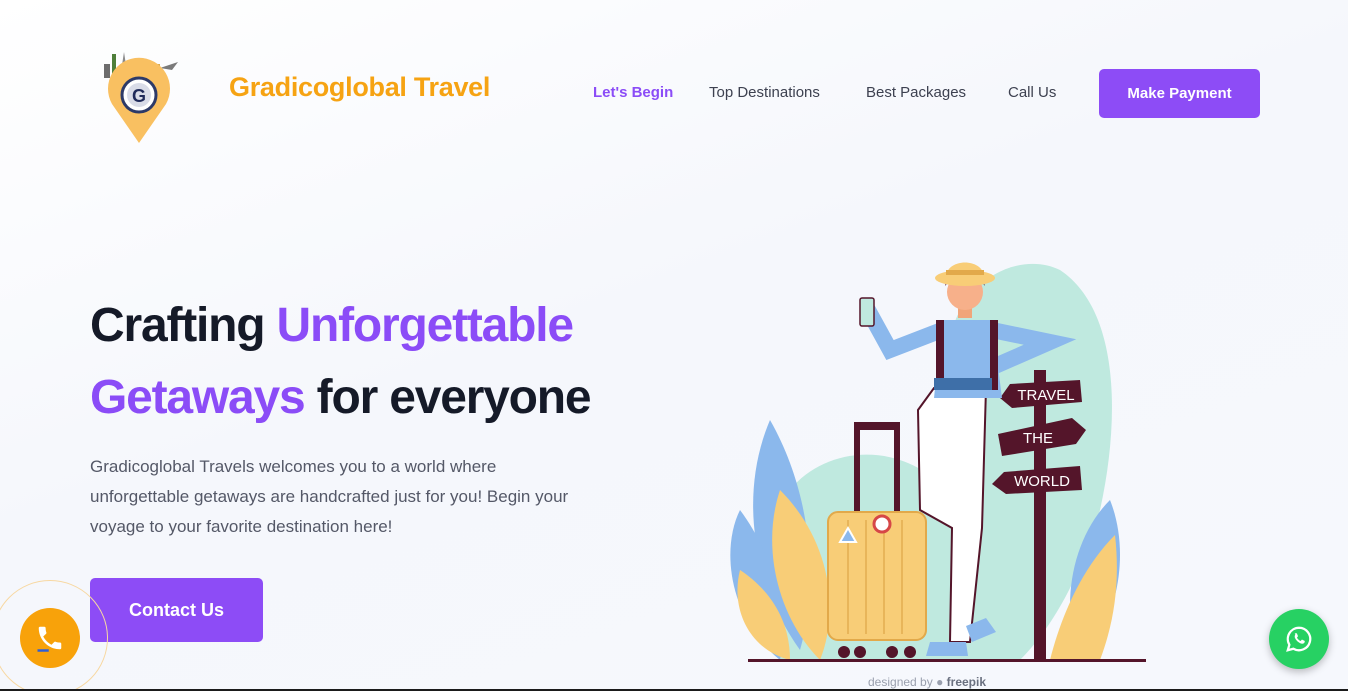 Image resolution: width=1348 pixels, height=691 pixels. What do you see at coordinates (183, 325) in the screenshot?
I see `hero-title-part1: Crafting` at bounding box center [183, 325].